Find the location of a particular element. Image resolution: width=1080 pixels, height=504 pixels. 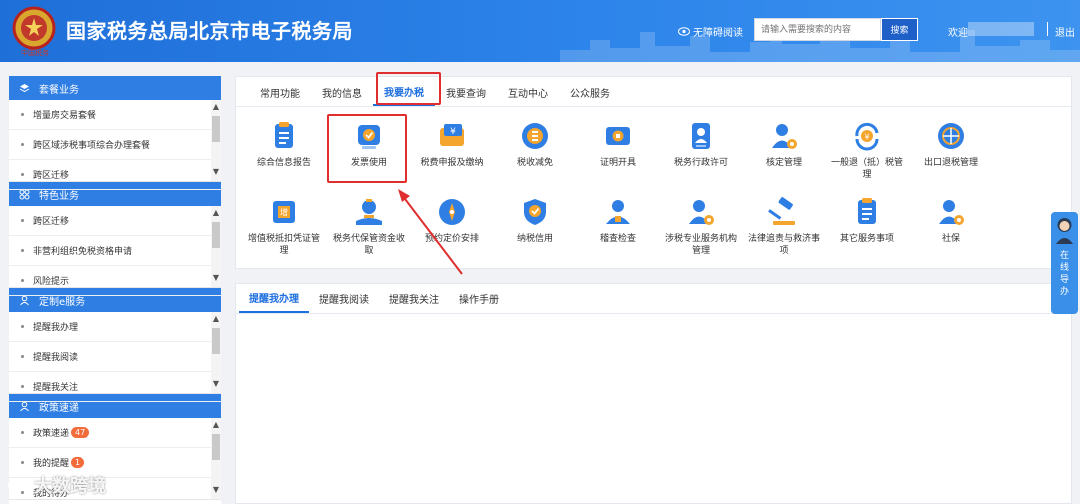

tile-label: 出口退税管理 is located at coordinates (950, 163).